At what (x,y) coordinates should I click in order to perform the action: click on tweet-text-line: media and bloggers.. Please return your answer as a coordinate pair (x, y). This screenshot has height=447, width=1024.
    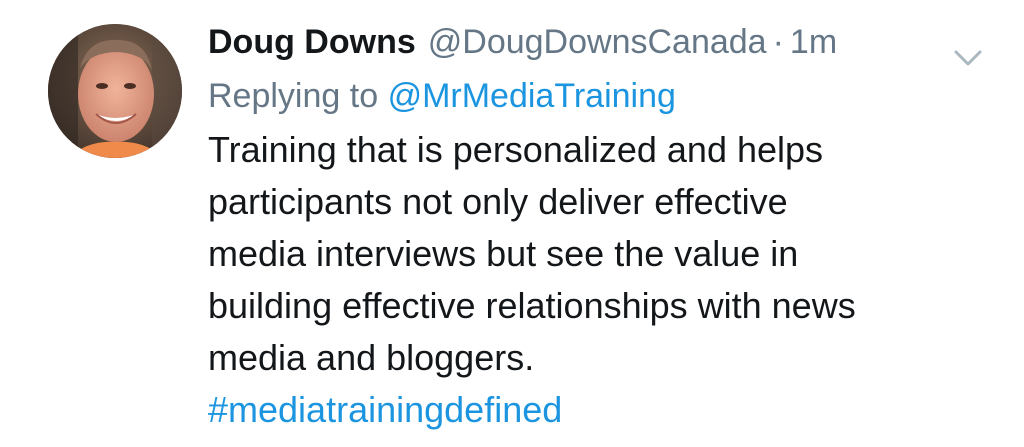
    Looking at the image, I should click on (371, 357).